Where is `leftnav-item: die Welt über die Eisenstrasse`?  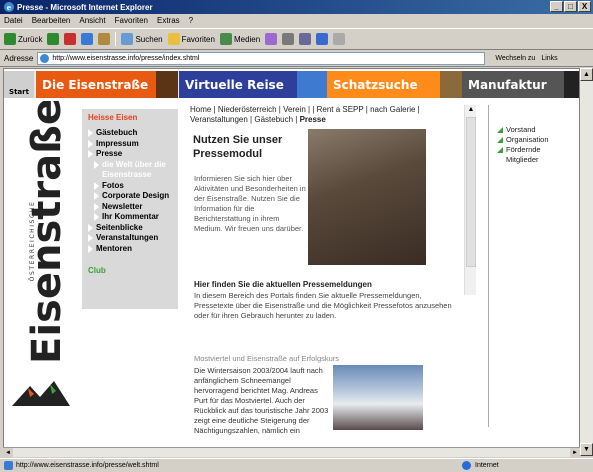
leftnav-item: die Welt über die Eisenstrasse is located at coordinates (133, 170).